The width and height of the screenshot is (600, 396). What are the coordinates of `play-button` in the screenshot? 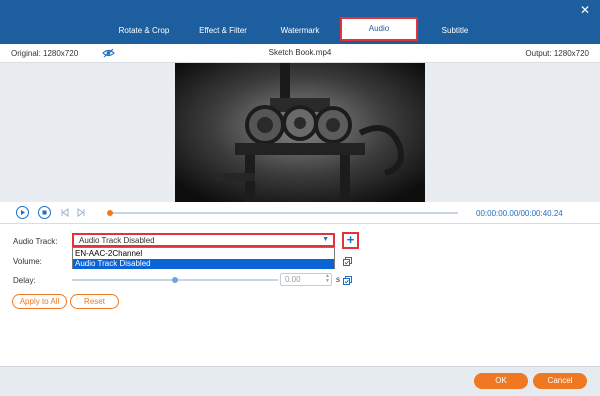 It's located at (22, 212).